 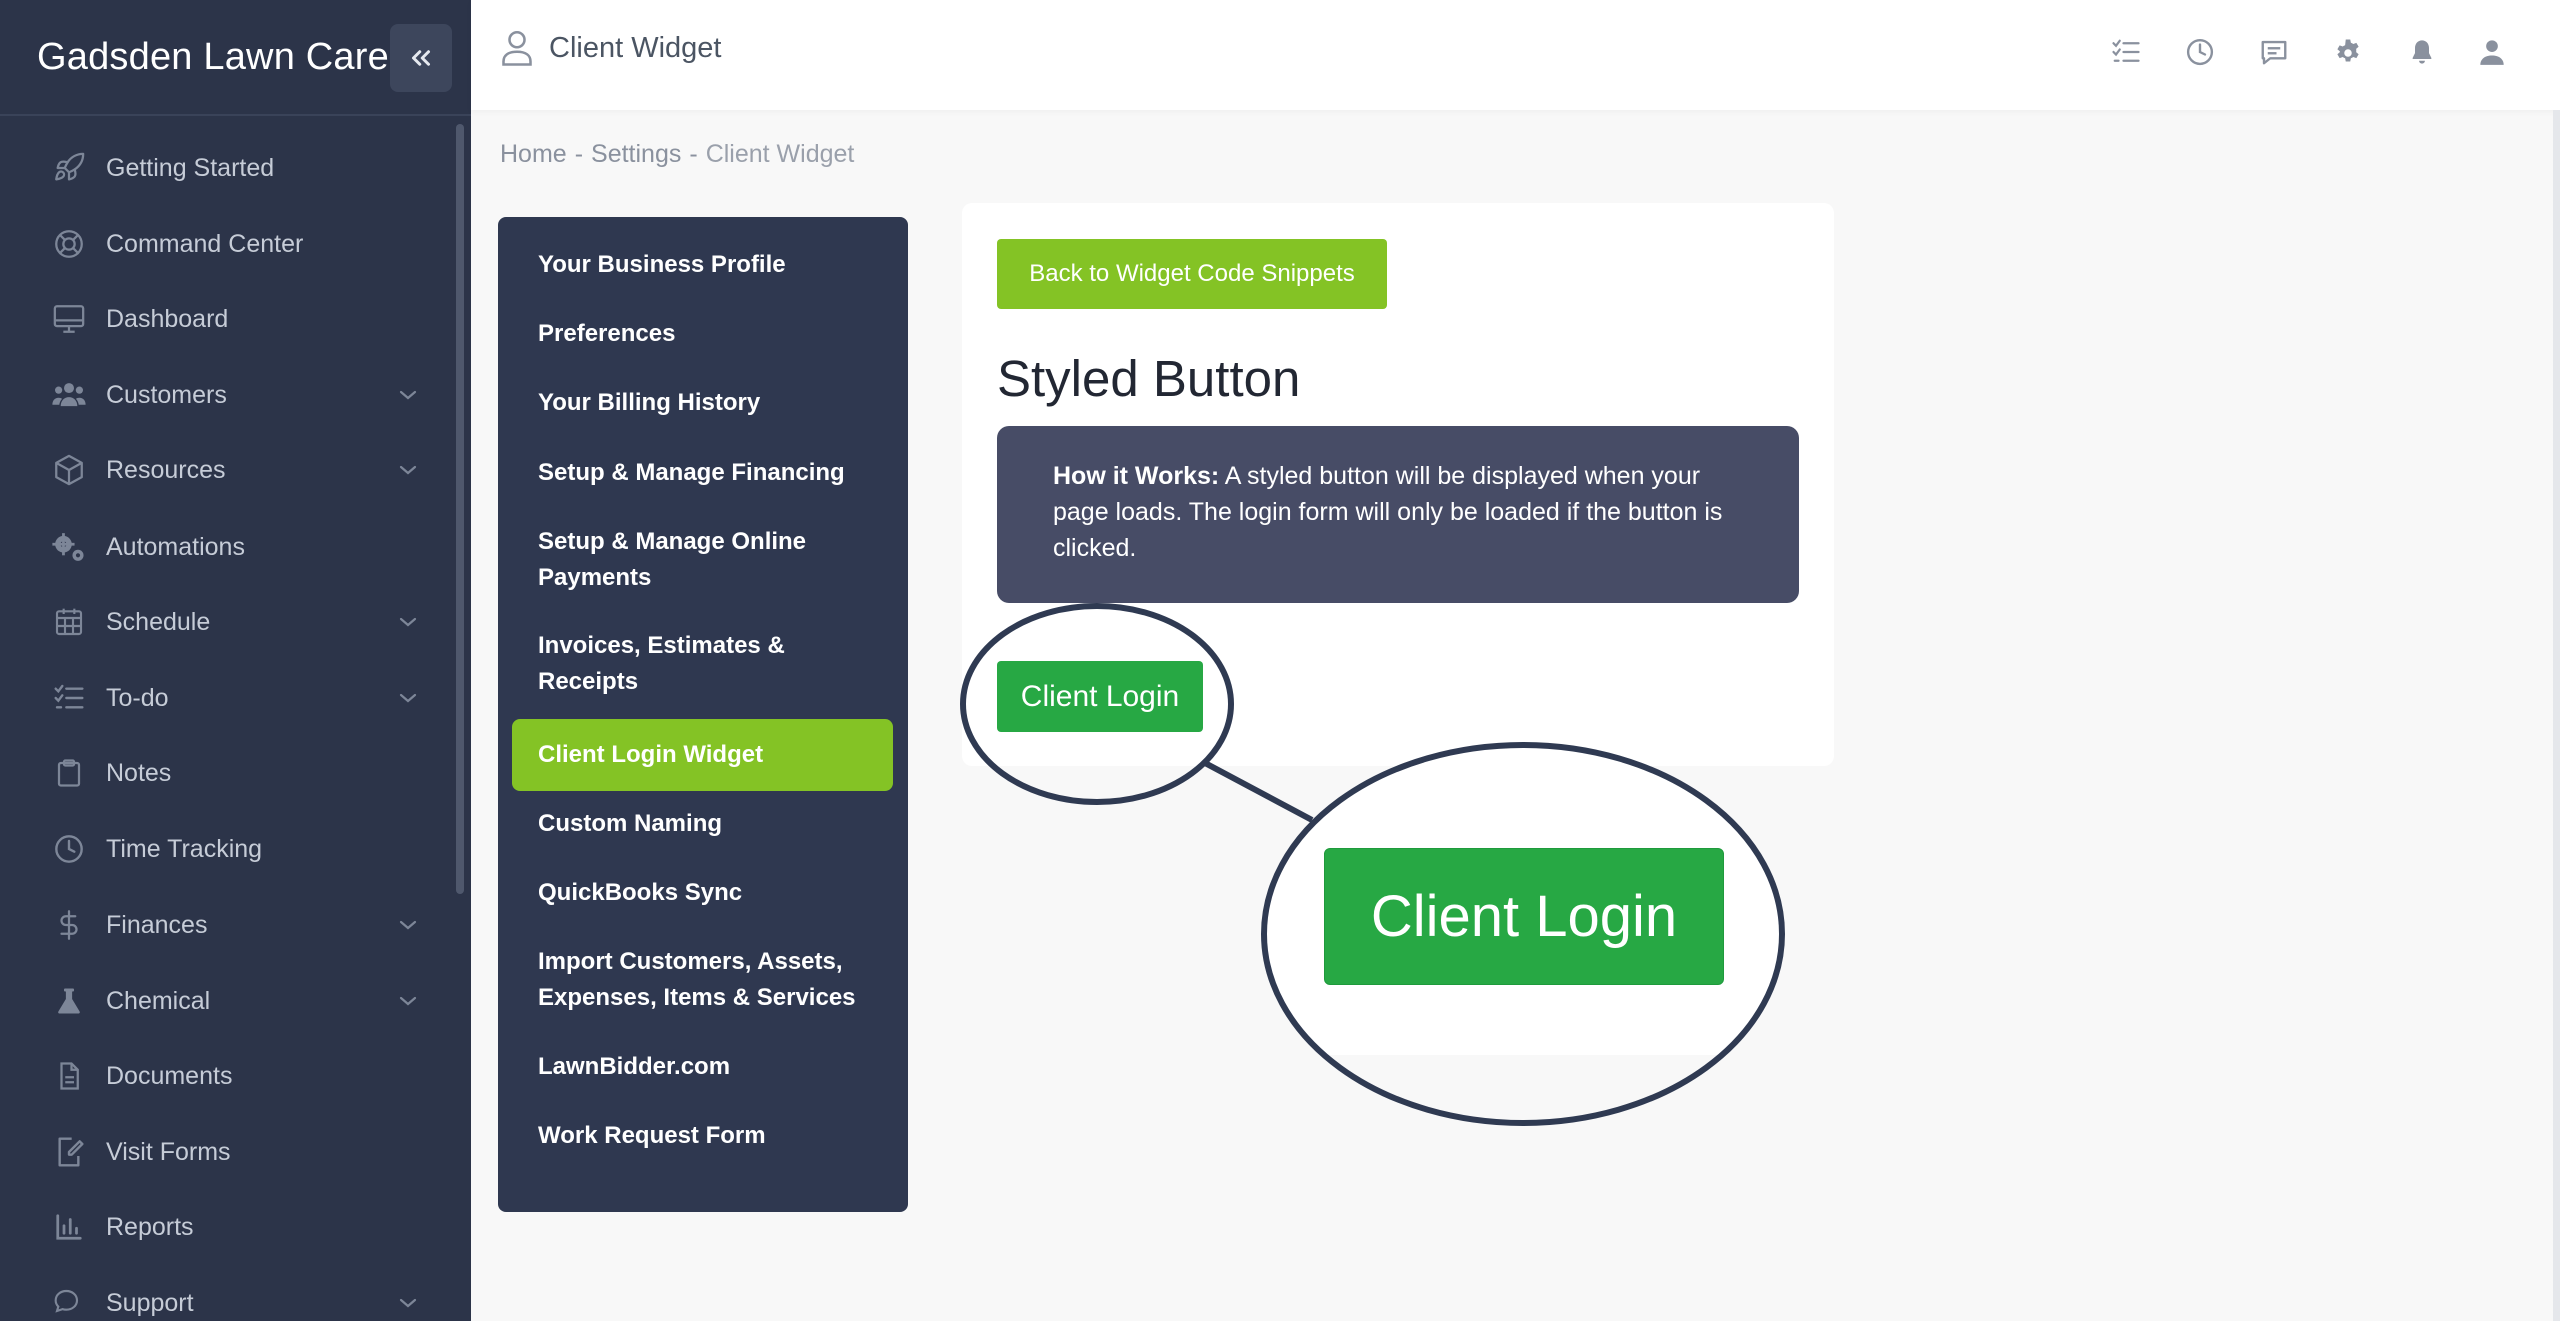 I want to click on sidebar-item-label: Finances, so click(x=157, y=924).